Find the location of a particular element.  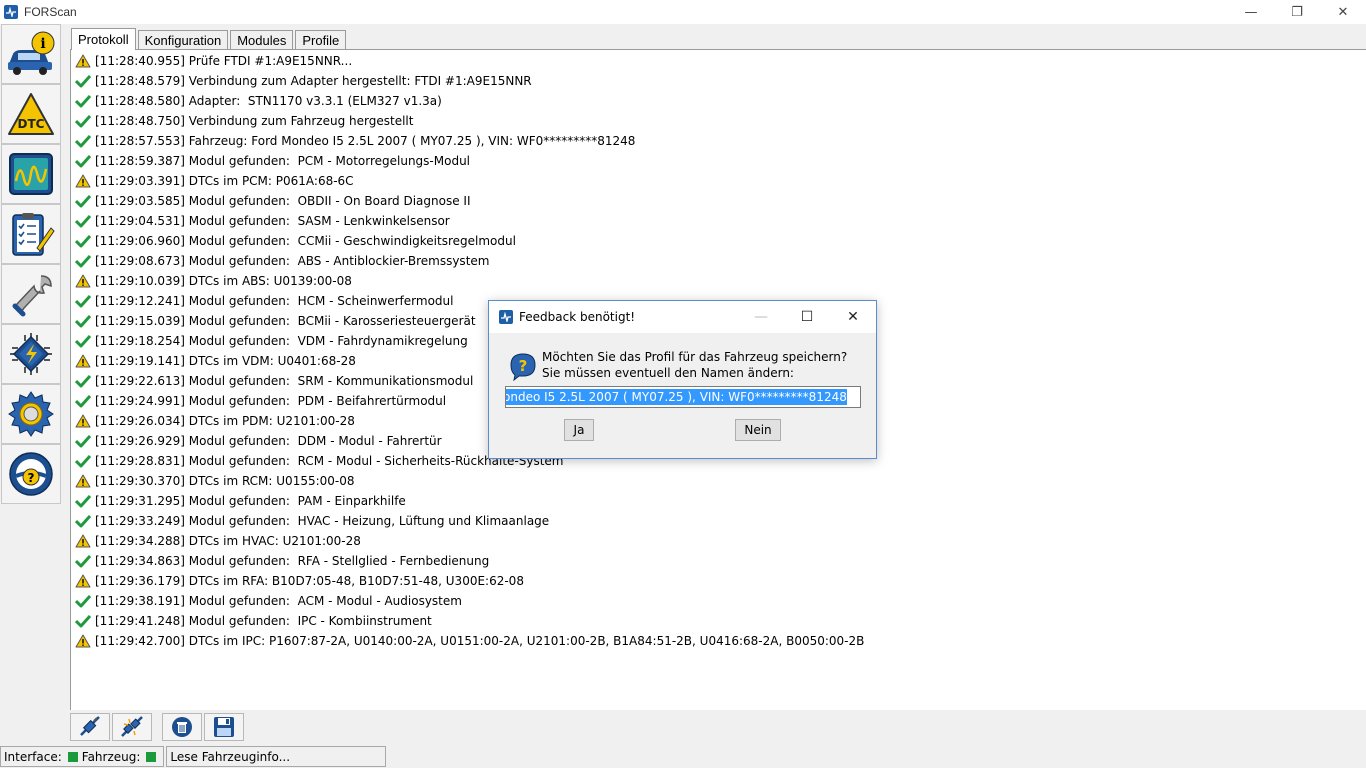

sidebar-item-help: ? is located at coordinates (31, 474).